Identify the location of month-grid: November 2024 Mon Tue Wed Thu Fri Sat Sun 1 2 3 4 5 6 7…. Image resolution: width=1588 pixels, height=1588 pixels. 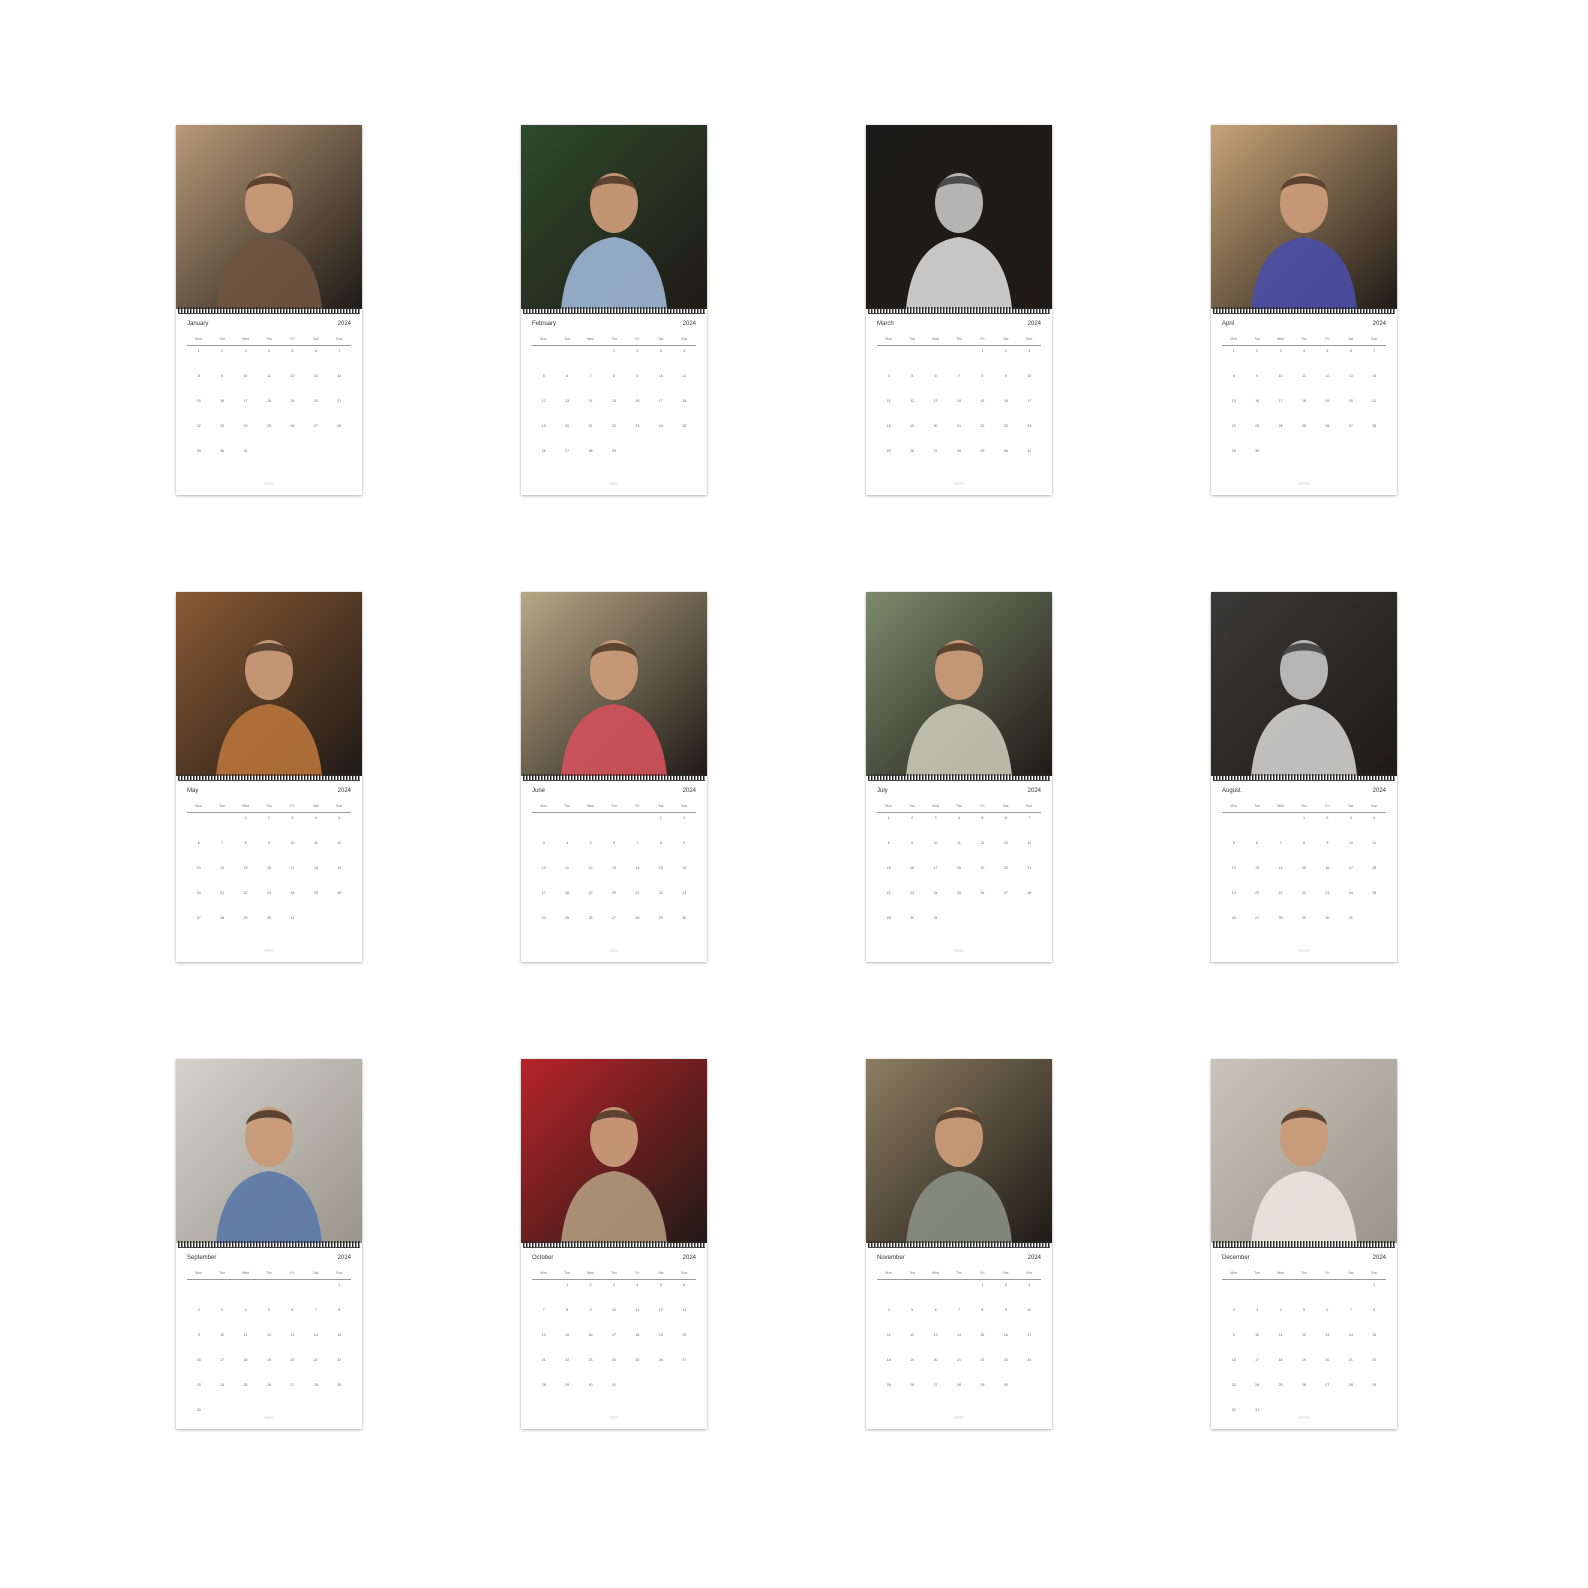
(959, 1339).